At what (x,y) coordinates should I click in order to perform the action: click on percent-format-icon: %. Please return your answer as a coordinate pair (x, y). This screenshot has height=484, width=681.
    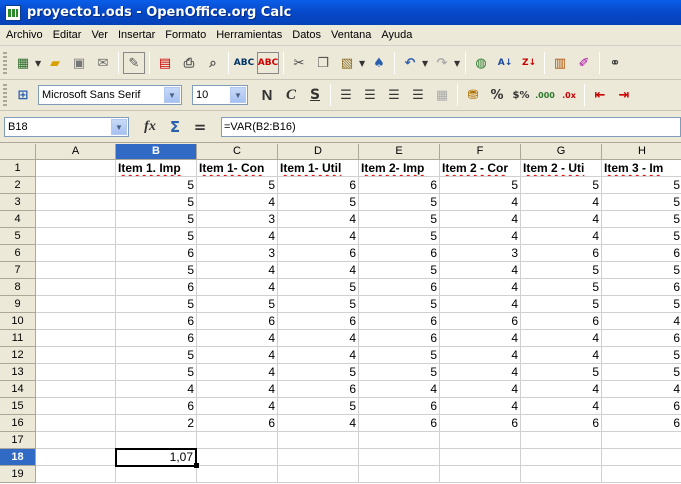
    Looking at the image, I should click on (497, 95).